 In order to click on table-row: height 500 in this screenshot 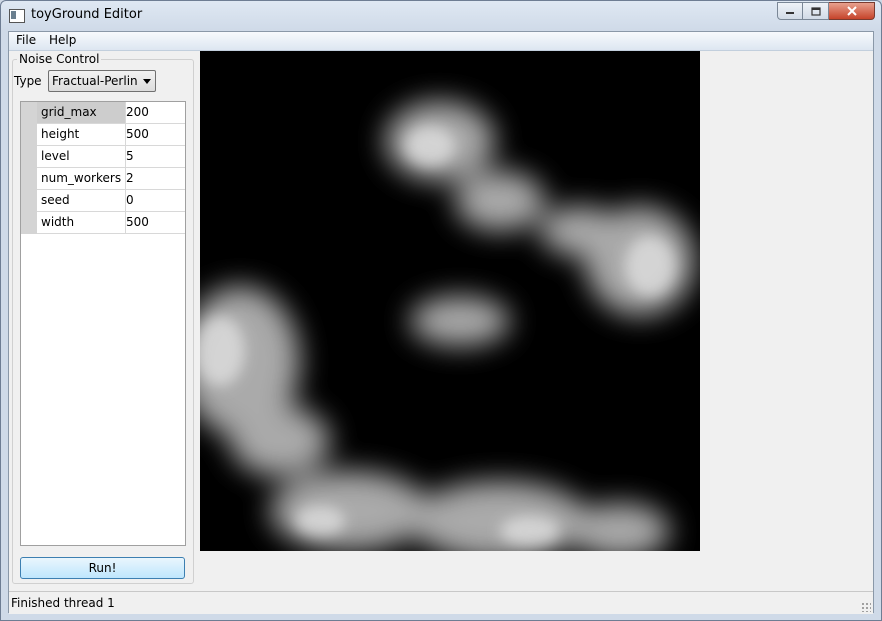, I will do `click(103, 135)`.